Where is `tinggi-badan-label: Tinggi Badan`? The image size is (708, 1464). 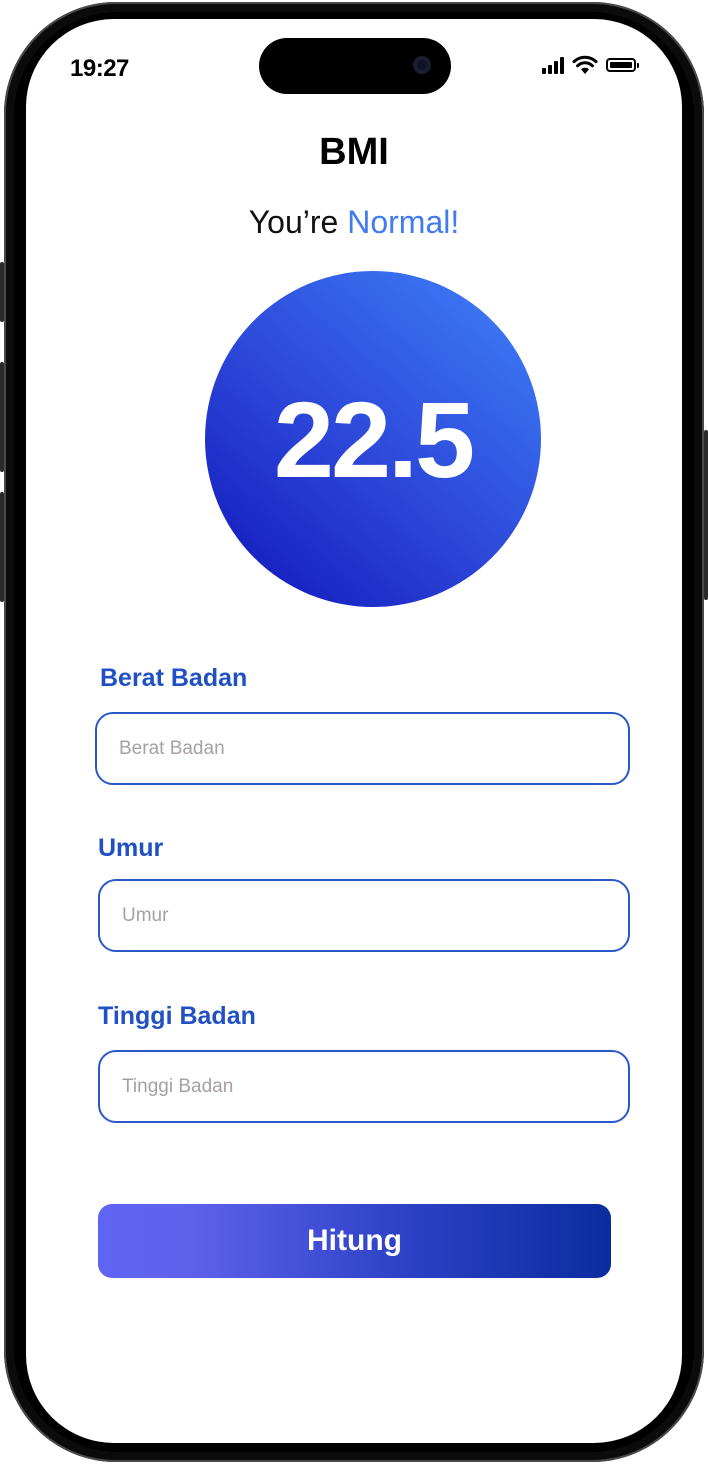 tinggi-badan-label: Tinggi Badan is located at coordinates (177, 1016).